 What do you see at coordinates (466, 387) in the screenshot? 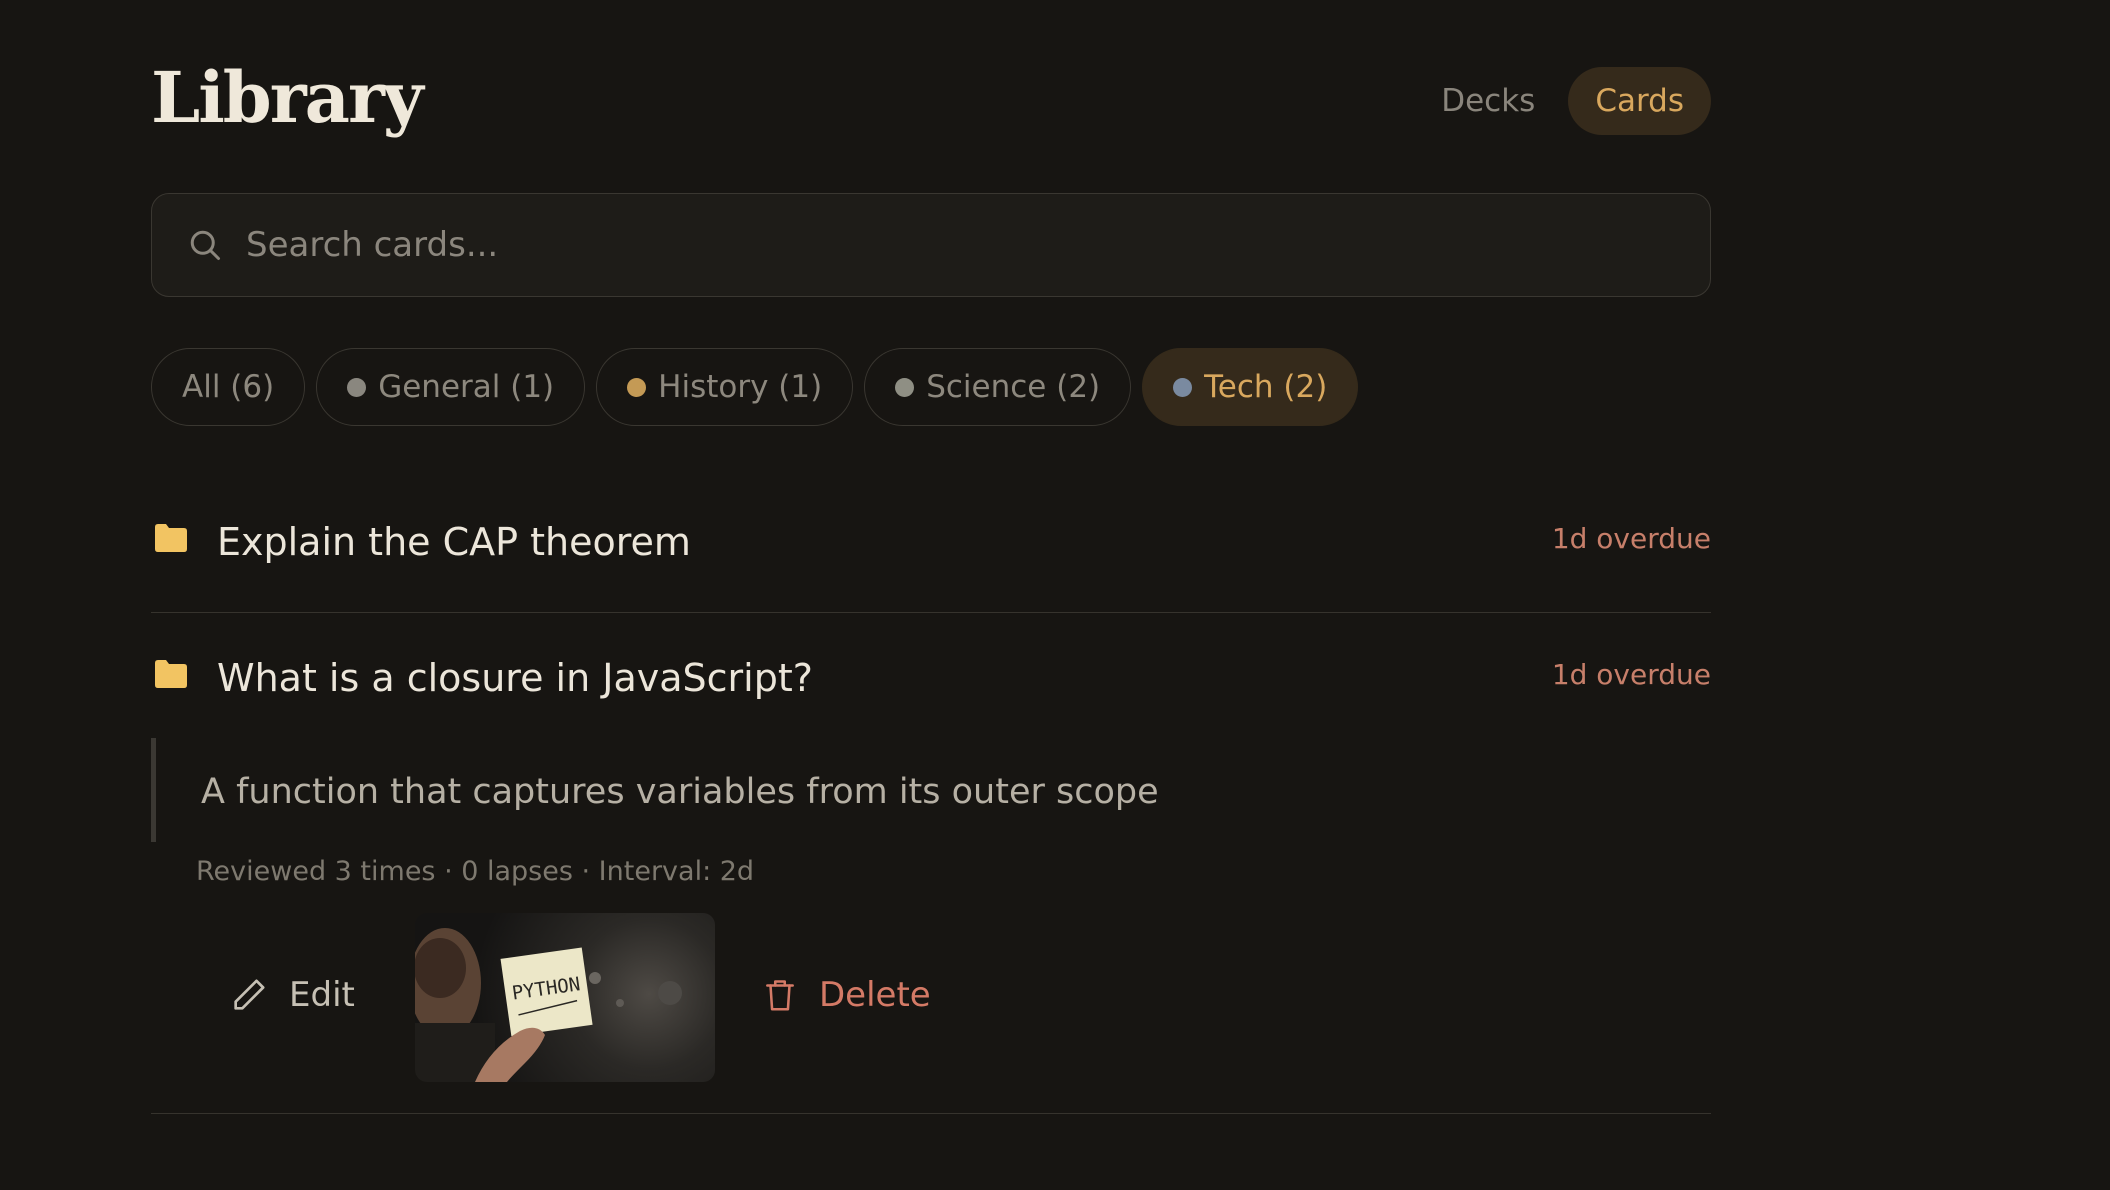
I see `filter-label: General (1)` at bounding box center [466, 387].